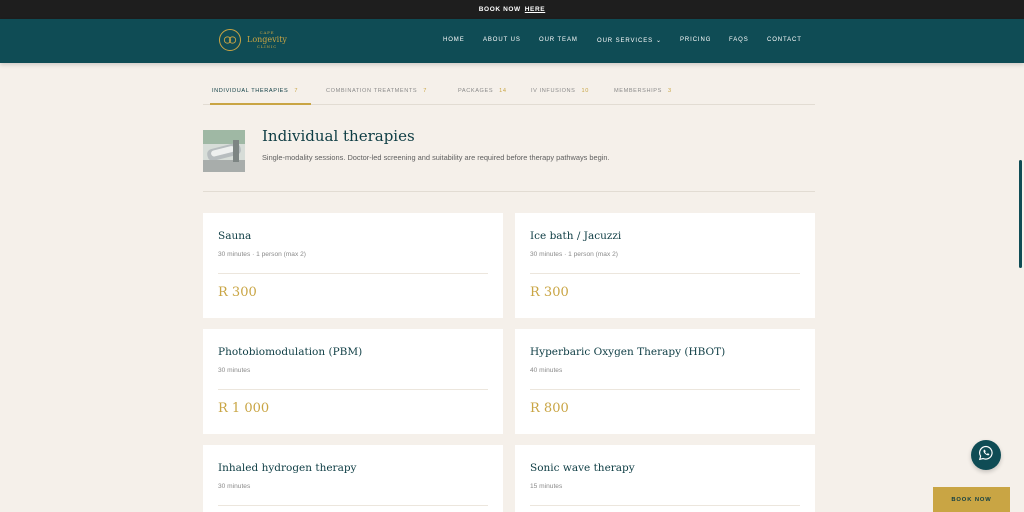  I want to click on tab-memberships: MEMBERSHIPS 3, so click(643, 91).